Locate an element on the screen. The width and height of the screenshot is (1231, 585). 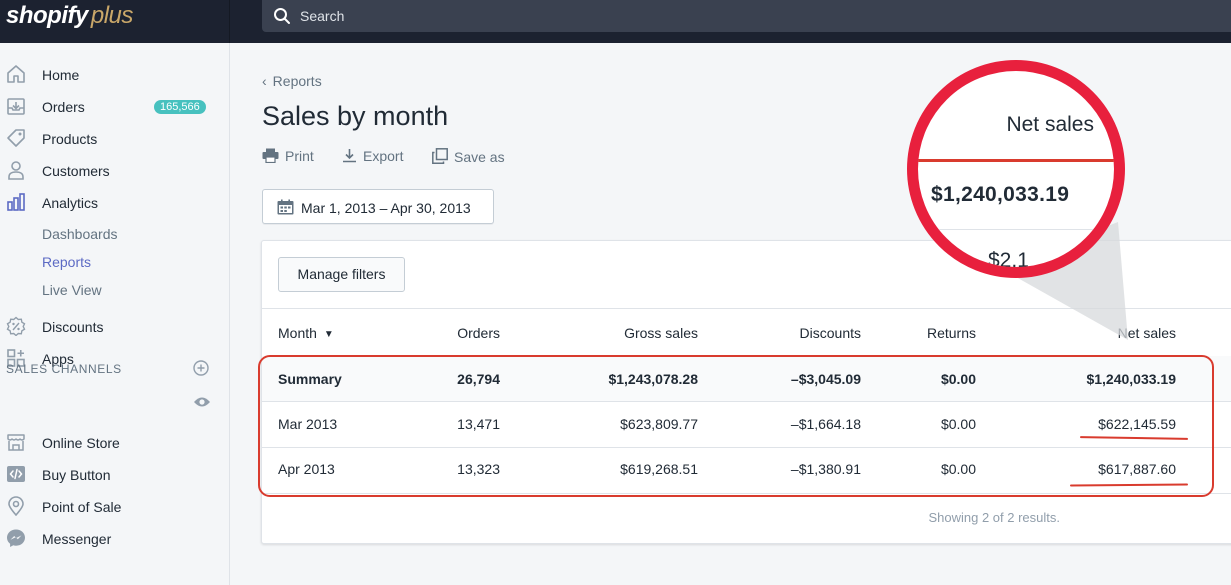
magnified-value: $1,240,033.19 is located at coordinates (1000, 194).